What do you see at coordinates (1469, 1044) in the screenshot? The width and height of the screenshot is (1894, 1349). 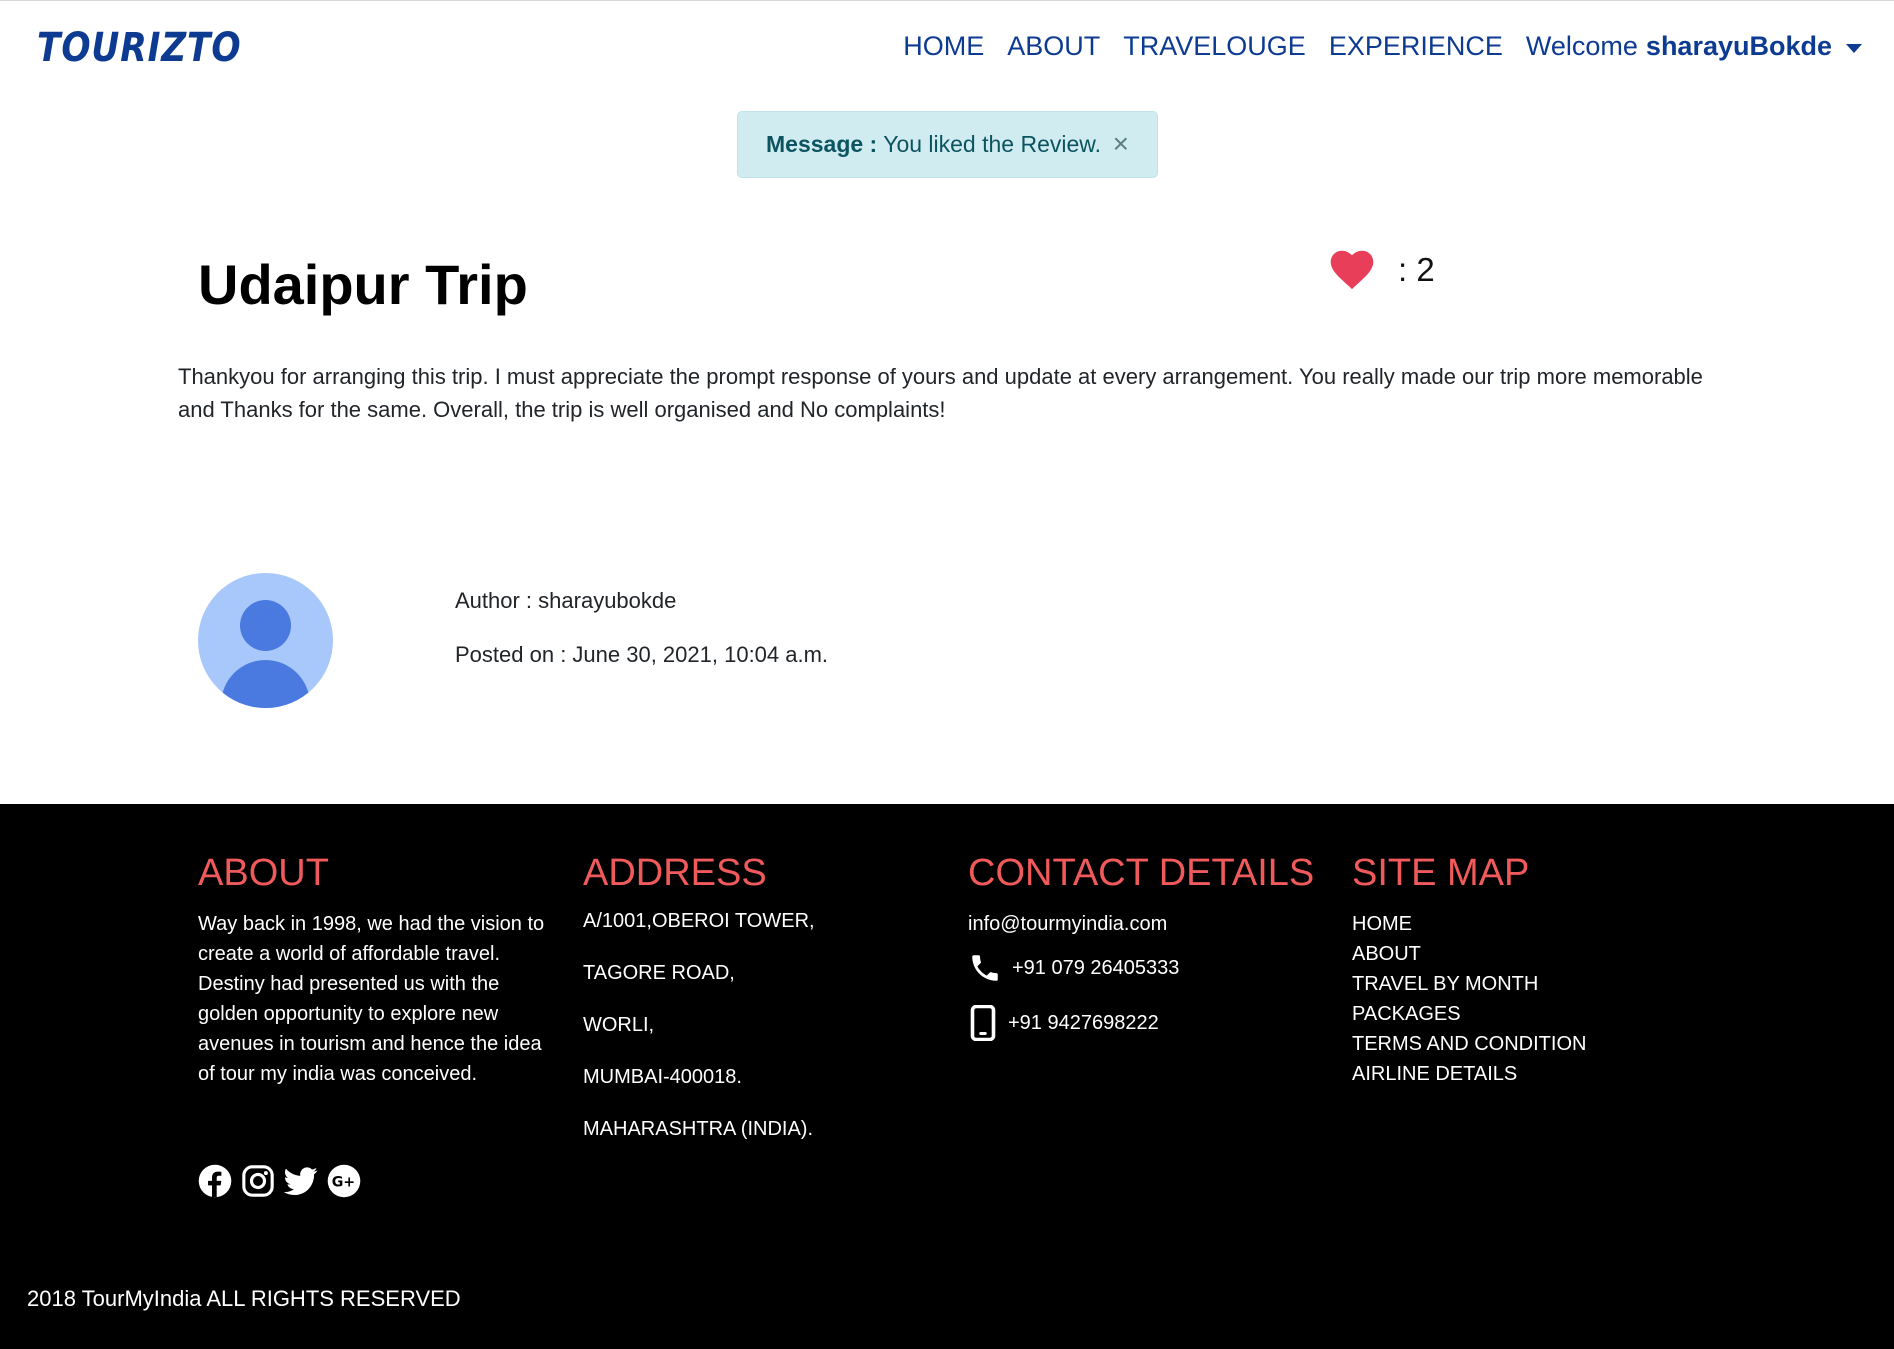 I see `sitemap-link-terms: TERMS AND CONDITION` at bounding box center [1469, 1044].